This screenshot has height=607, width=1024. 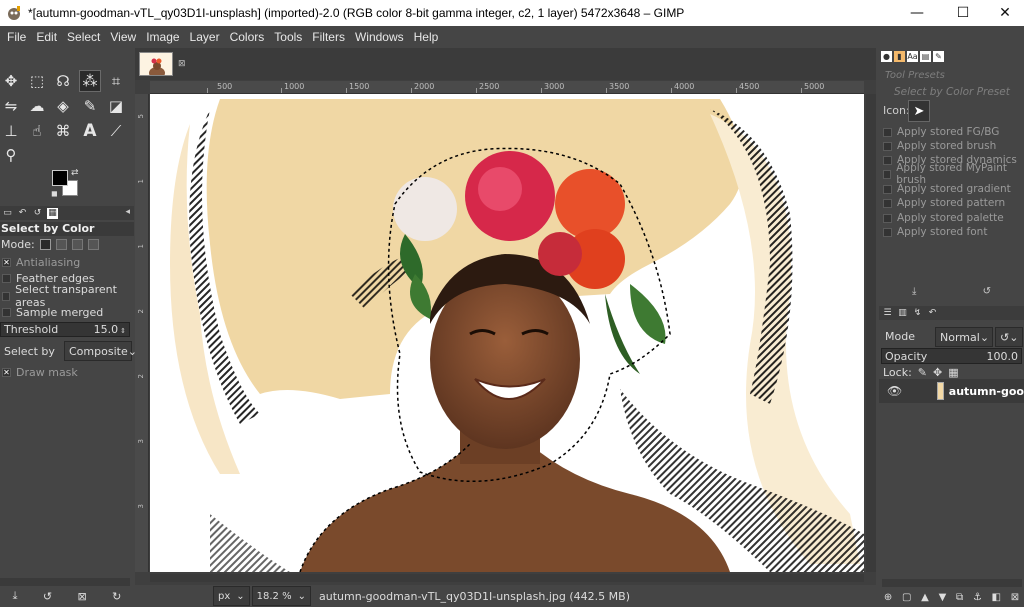 What do you see at coordinates (959, 597) in the screenshot?
I see `duplicate-layer-icon: ⧉` at bounding box center [959, 597].